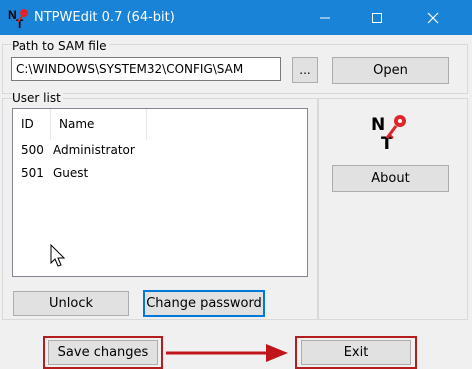  What do you see at coordinates (60, 46) in the screenshot?
I see `path-label: Path to SAM file` at bounding box center [60, 46].